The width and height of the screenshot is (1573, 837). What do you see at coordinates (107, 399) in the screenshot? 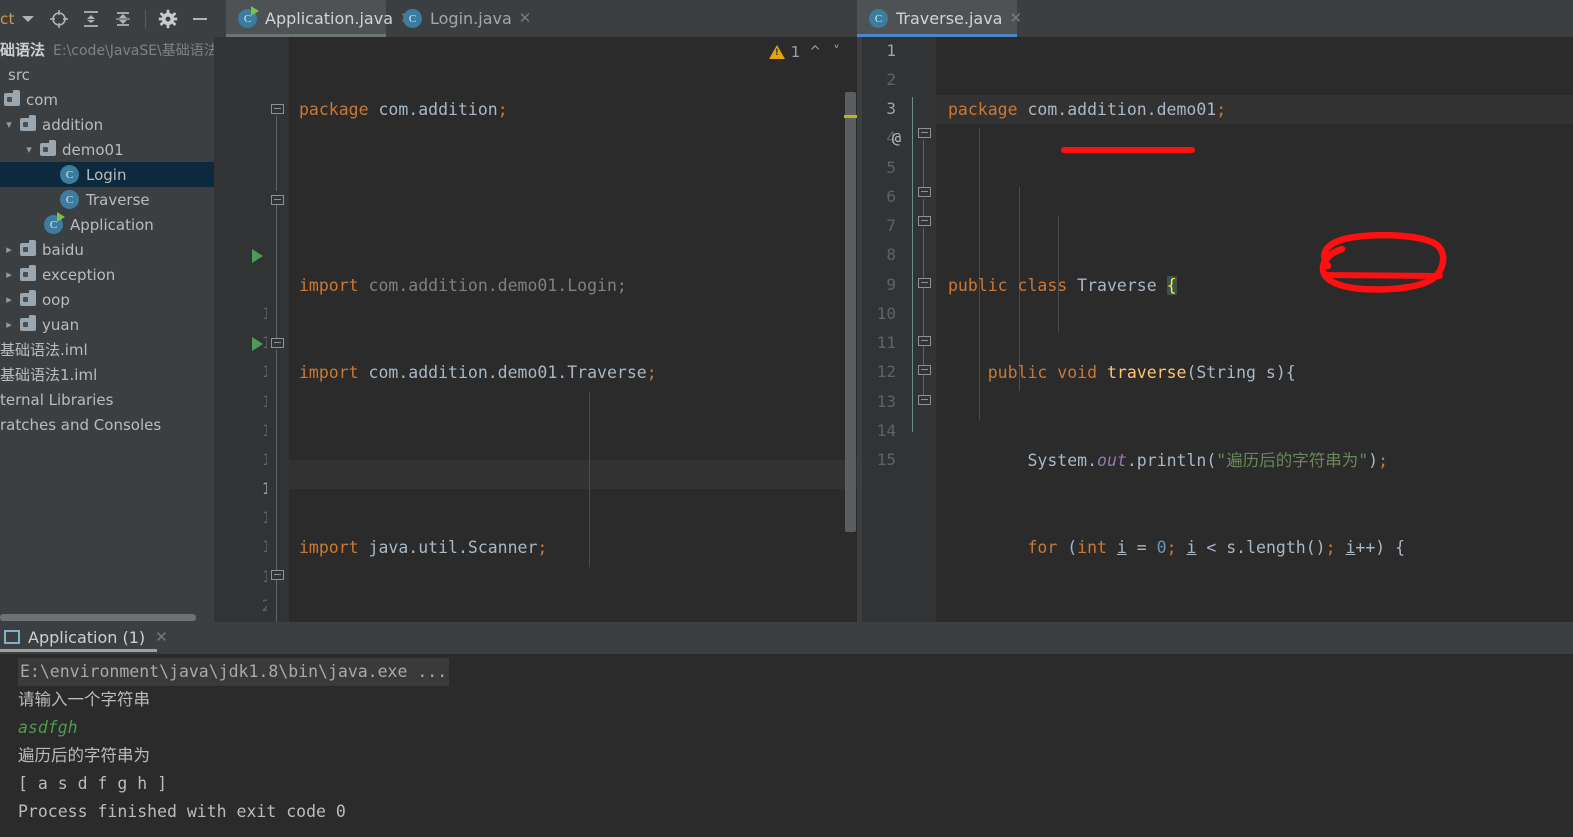
I see `tree-row-external-libraries: ternal Libraries` at bounding box center [107, 399].